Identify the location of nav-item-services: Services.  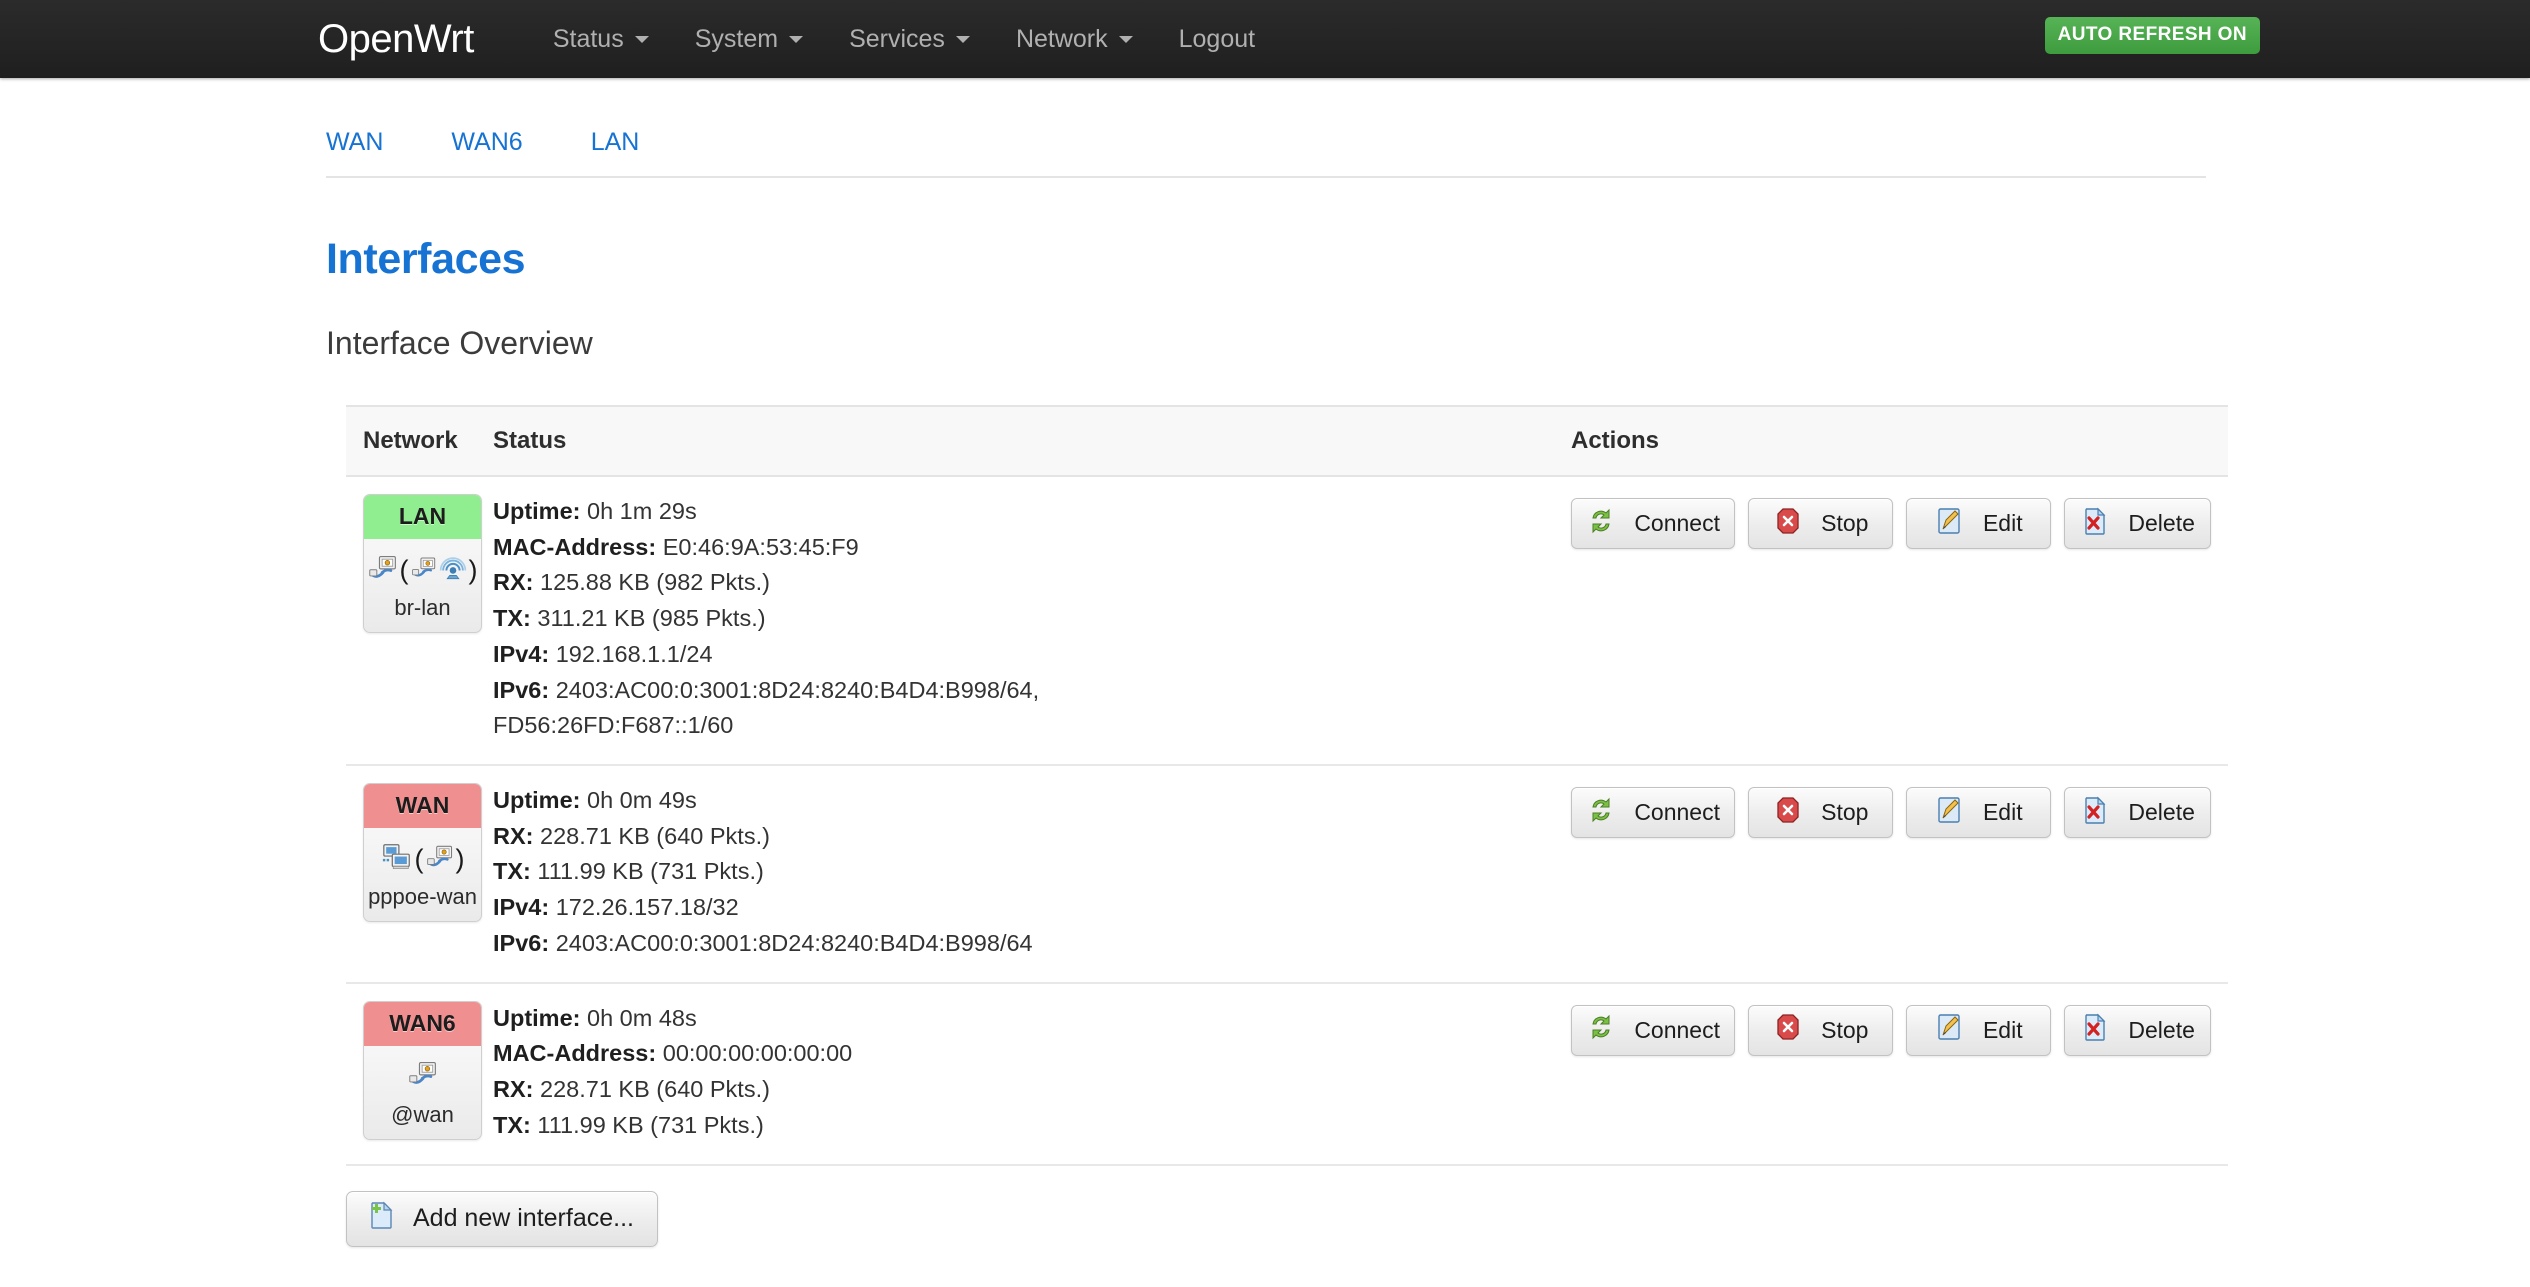
(909, 39).